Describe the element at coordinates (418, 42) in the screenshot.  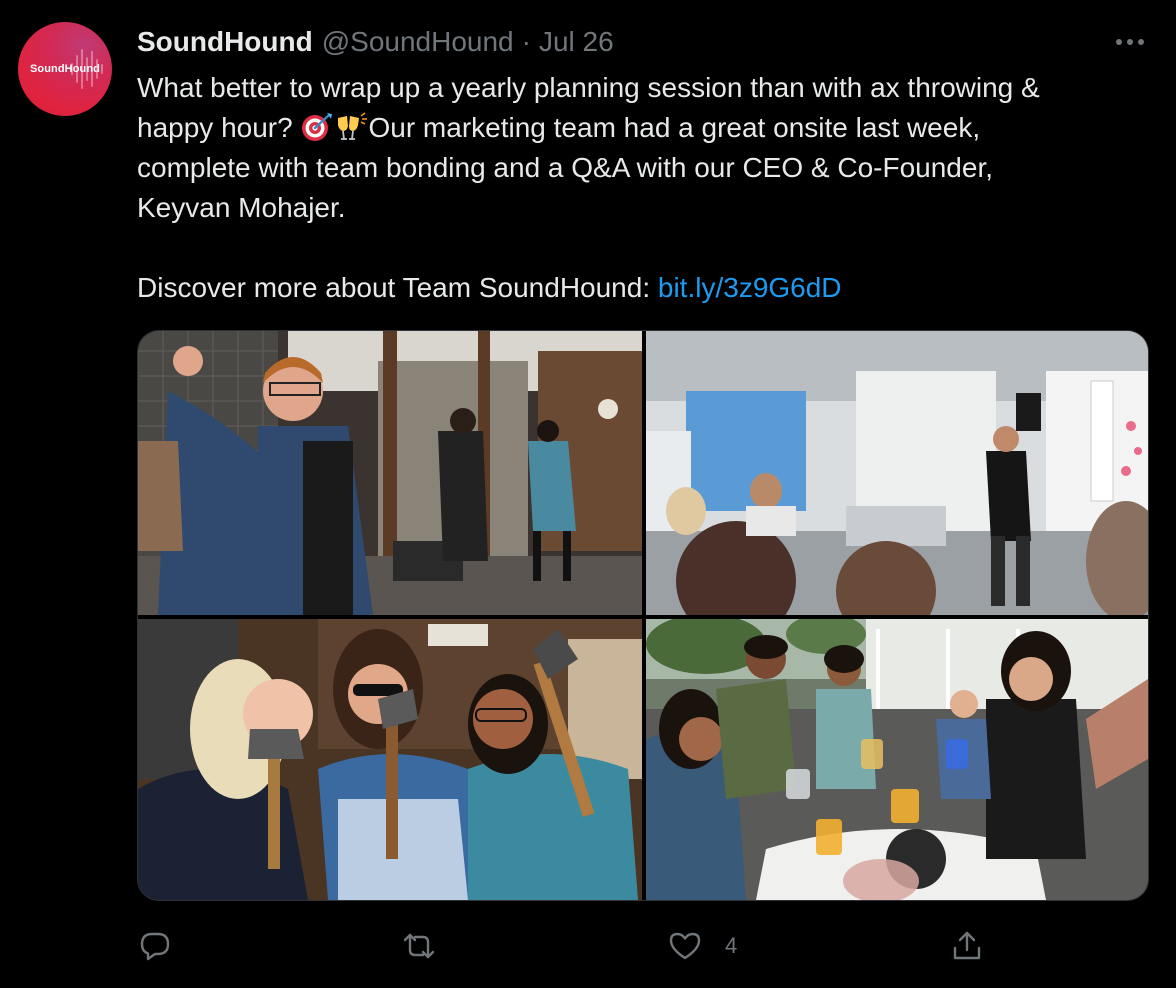
I see `user-handle: @SoundHound` at that location.